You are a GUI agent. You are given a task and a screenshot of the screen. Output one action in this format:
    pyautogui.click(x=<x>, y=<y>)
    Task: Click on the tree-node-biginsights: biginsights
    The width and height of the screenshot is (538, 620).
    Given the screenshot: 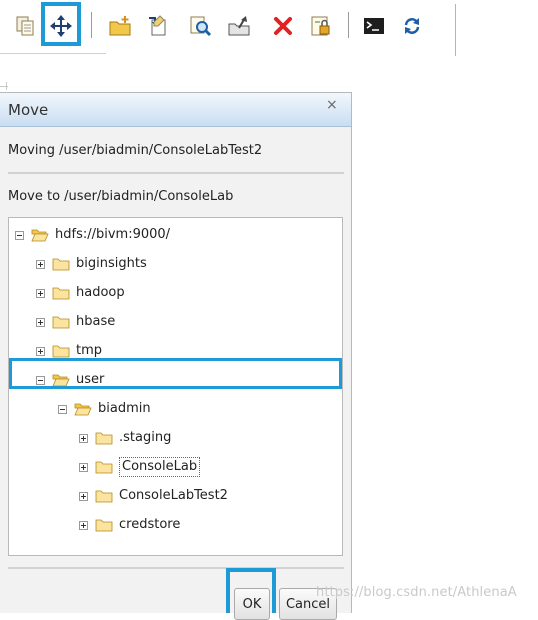 What is the action you would take?
    pyautogui.click(x=91, y=264)
    